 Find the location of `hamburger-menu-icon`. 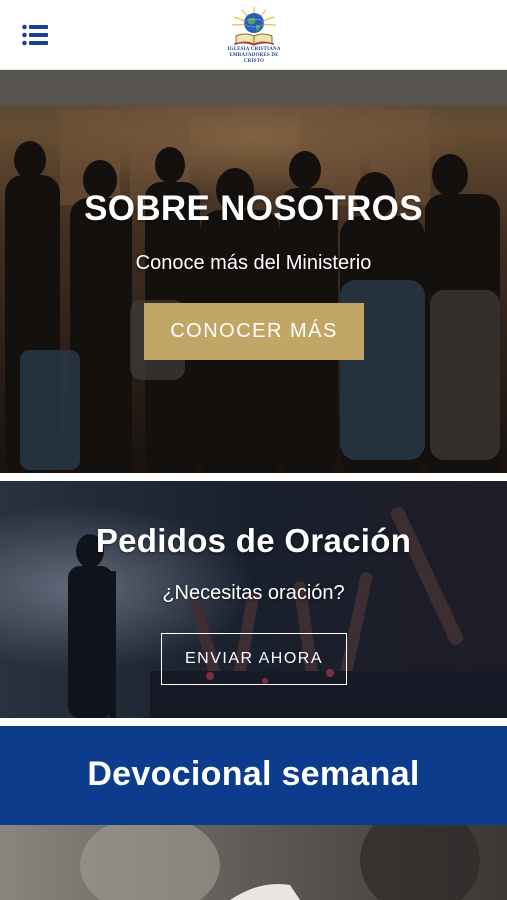

hamburger-menu-icon is located at coordinates (35, 35).